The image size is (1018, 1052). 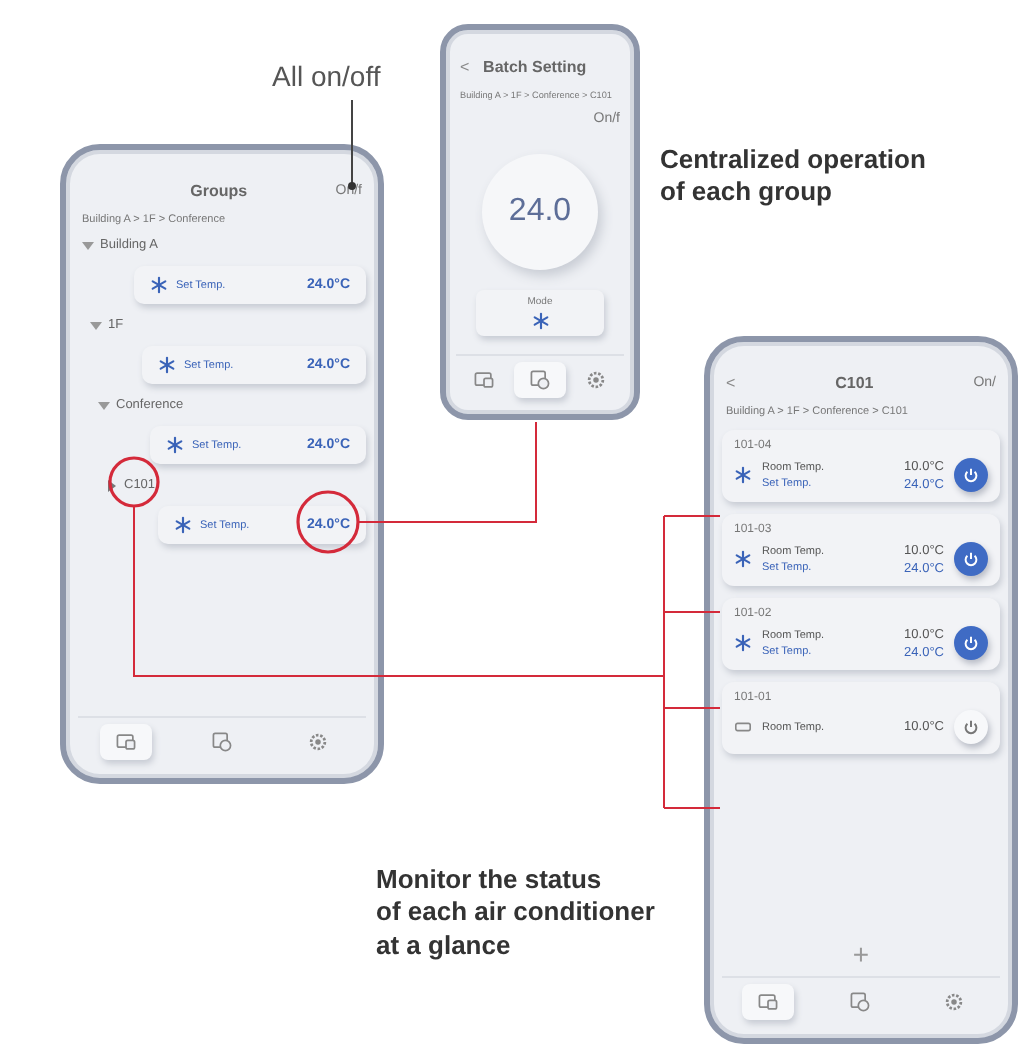 I want to click on collapsed-triangle-icon, so click(x=112, y=485).